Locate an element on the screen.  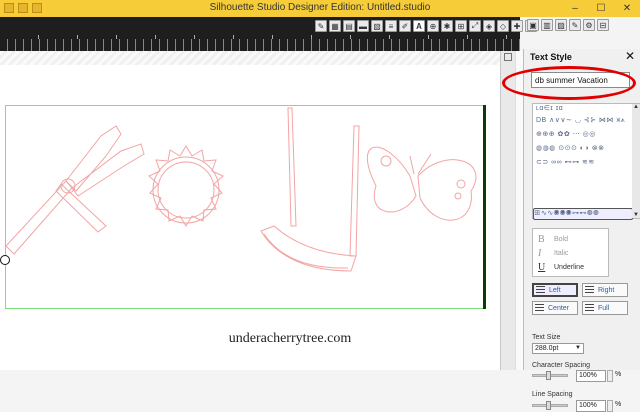
underline-icon: U is located at coordinates (542, 267).